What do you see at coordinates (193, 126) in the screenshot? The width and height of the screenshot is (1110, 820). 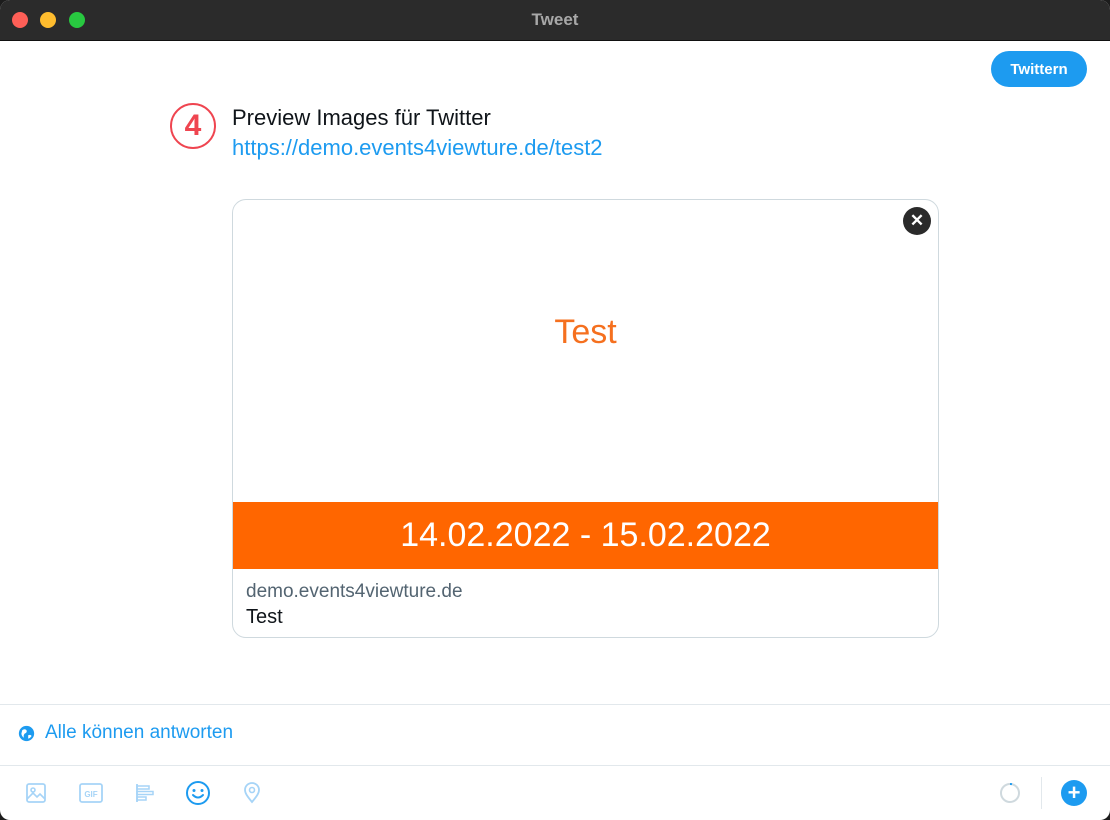 I see `step-badge: 4` at bounding box center [193, 126].